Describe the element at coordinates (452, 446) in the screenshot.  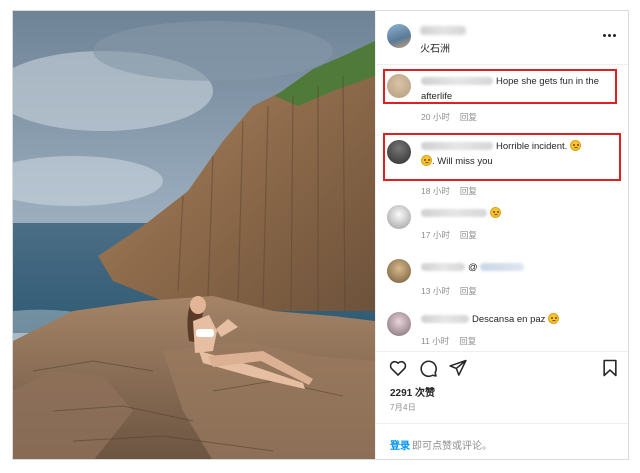
I see `login-prompt-text: 即可点赞或评论。` at that location.